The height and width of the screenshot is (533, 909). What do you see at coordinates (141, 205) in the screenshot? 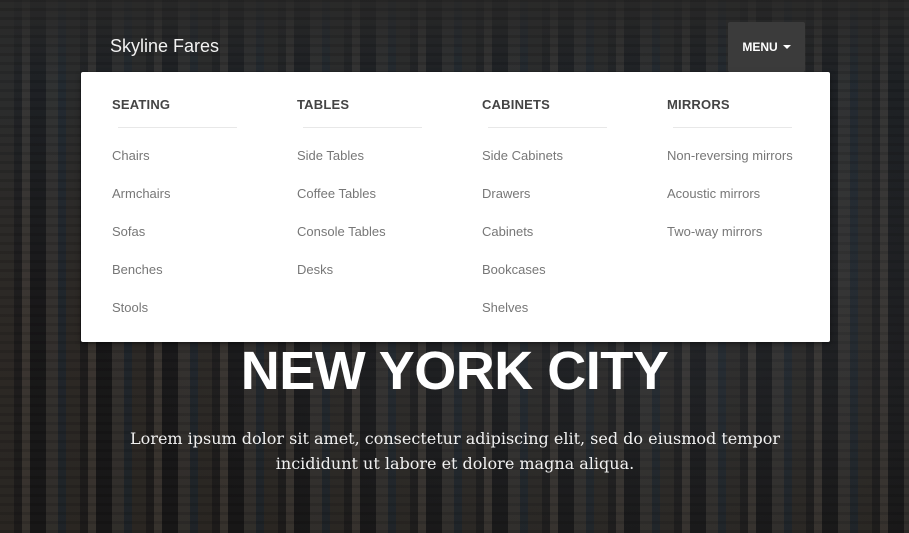
I see `menu-item: Armchairs` at bounding box center [141, 205].